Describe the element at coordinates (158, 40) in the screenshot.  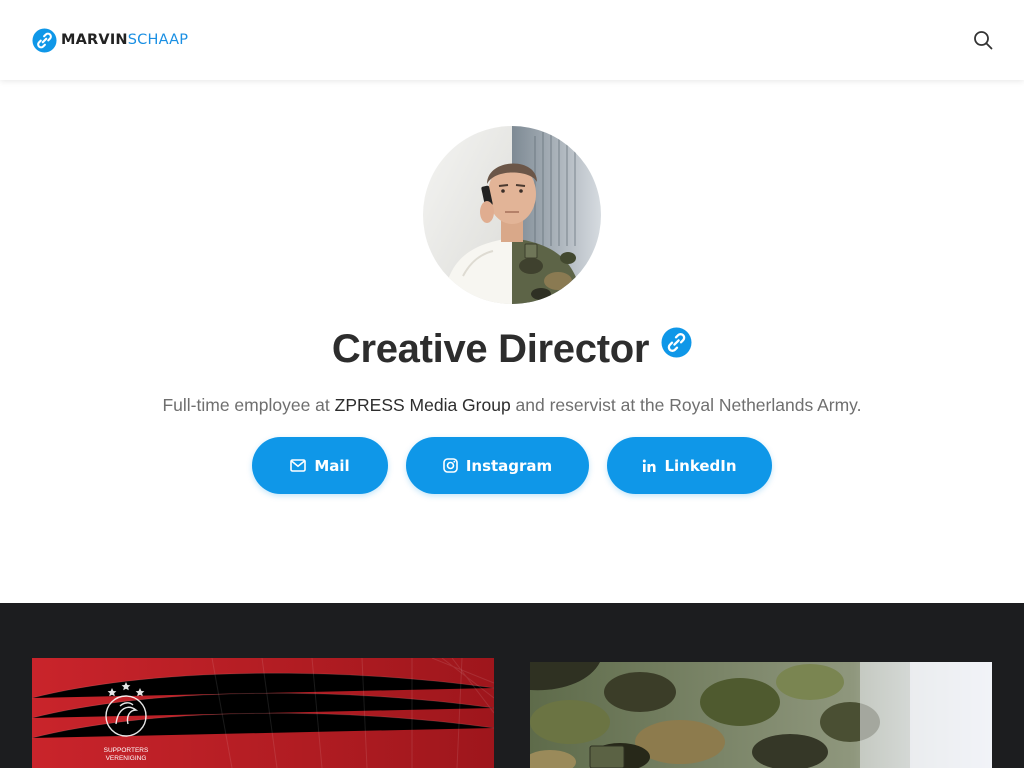
I see `logo-last-name: SCHAAP` at that location.